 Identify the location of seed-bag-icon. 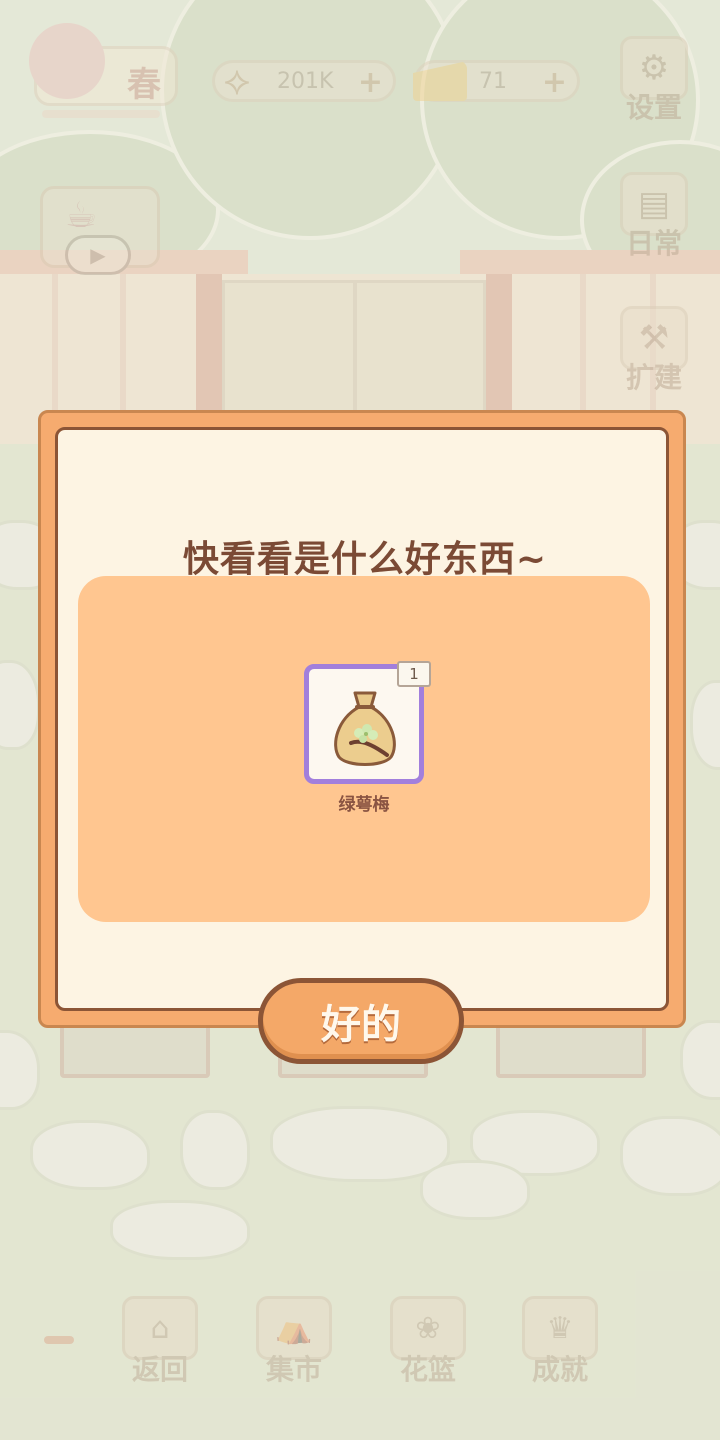
(365, 728).